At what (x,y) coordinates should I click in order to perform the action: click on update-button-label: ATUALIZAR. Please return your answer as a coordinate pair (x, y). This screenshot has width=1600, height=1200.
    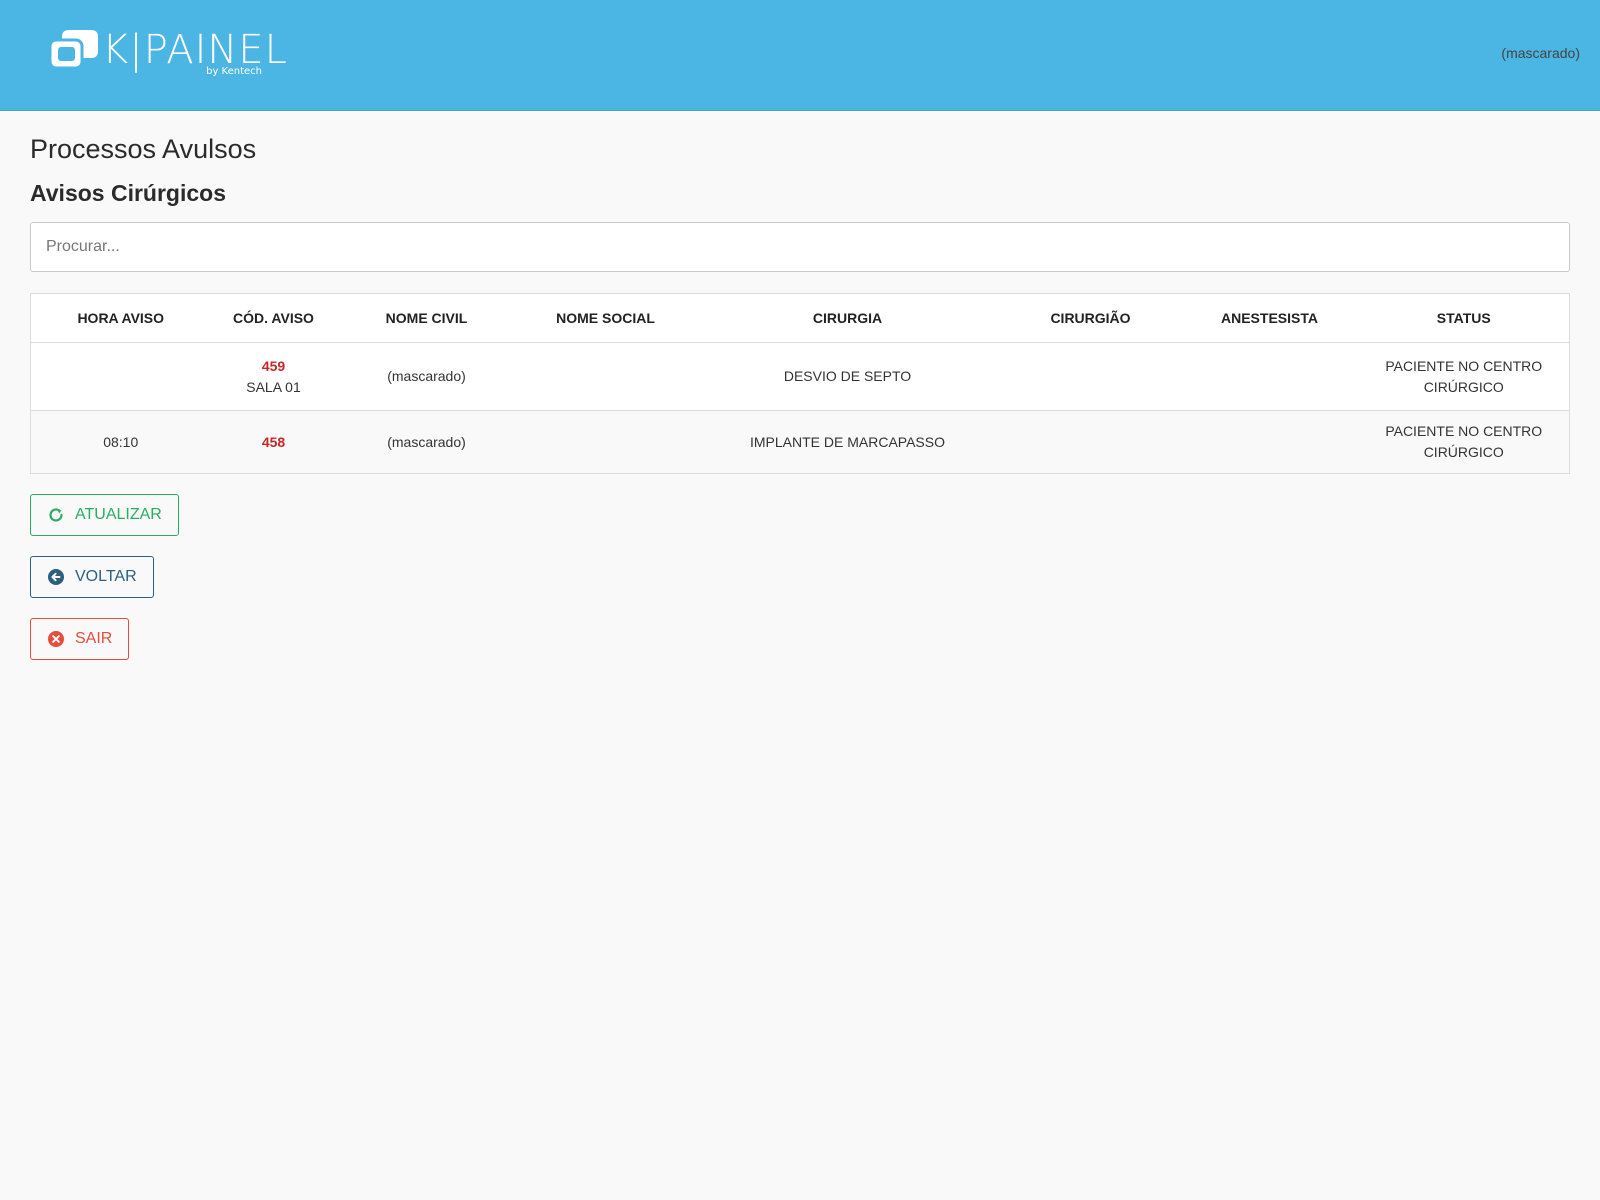
    Looking at the image, I should click on (118, 514).